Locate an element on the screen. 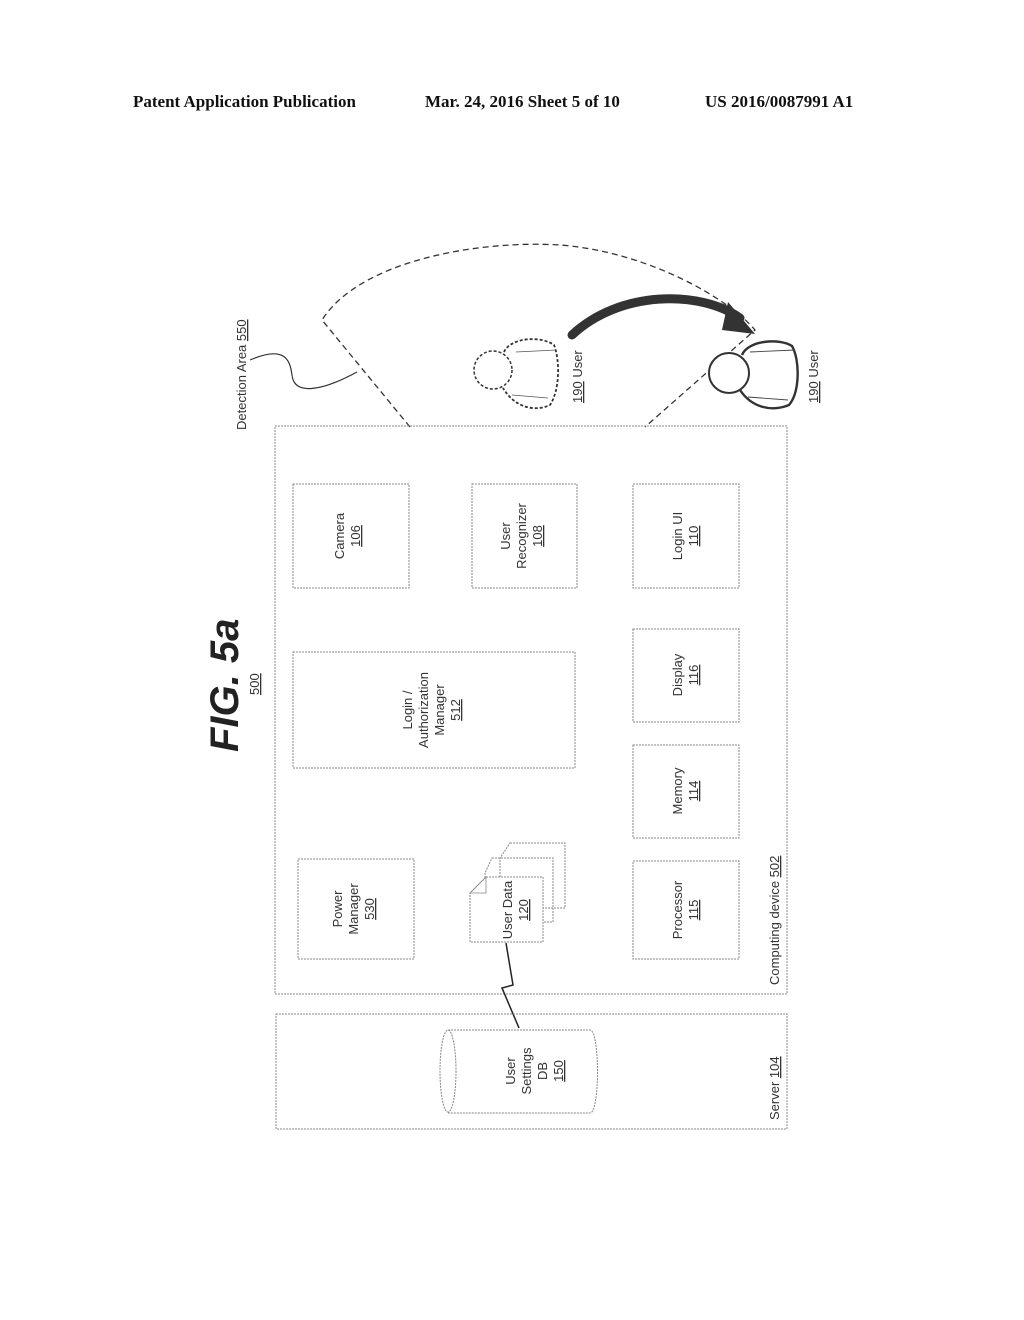  detection-area-label: Detection Area 550 is located at coordinates (241, 374).